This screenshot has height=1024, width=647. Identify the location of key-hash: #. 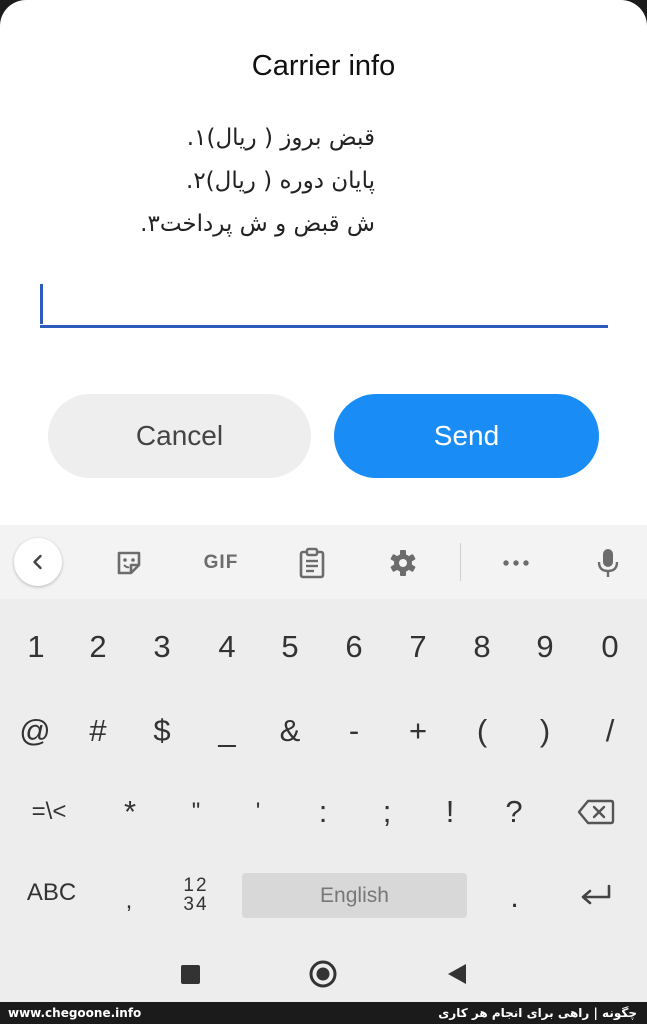
(98, 731).